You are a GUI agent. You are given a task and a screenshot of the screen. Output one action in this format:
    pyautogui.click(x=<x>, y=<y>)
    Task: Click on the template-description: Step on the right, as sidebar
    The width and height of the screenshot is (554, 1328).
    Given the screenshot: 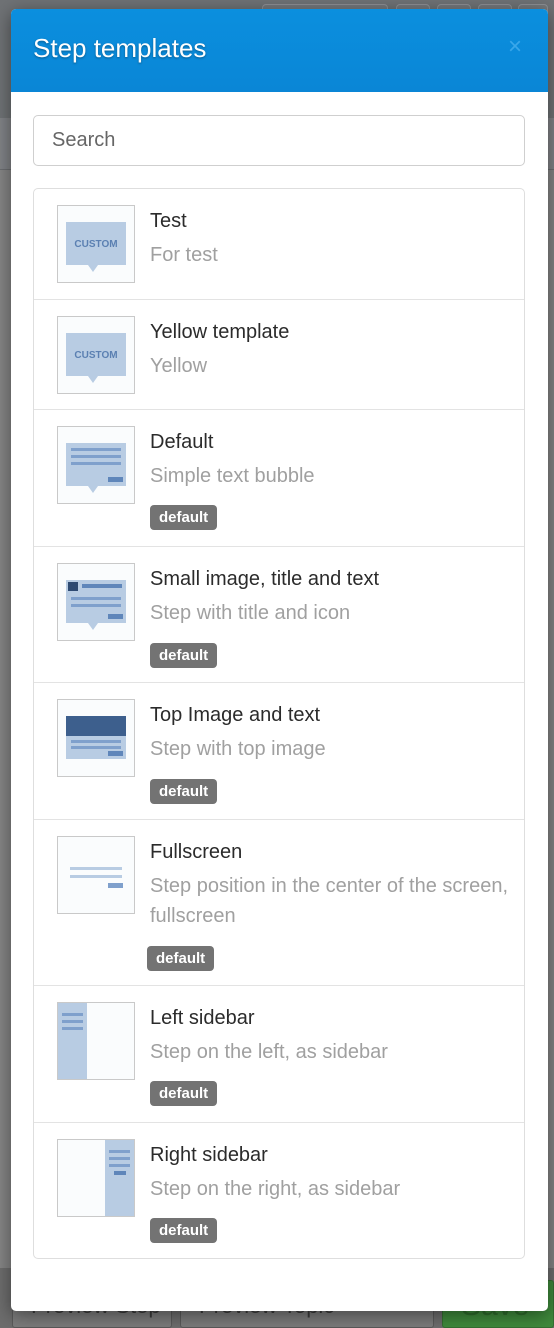 What is the action you would take?
    pyautogui.click(x=275, y=1189)
    